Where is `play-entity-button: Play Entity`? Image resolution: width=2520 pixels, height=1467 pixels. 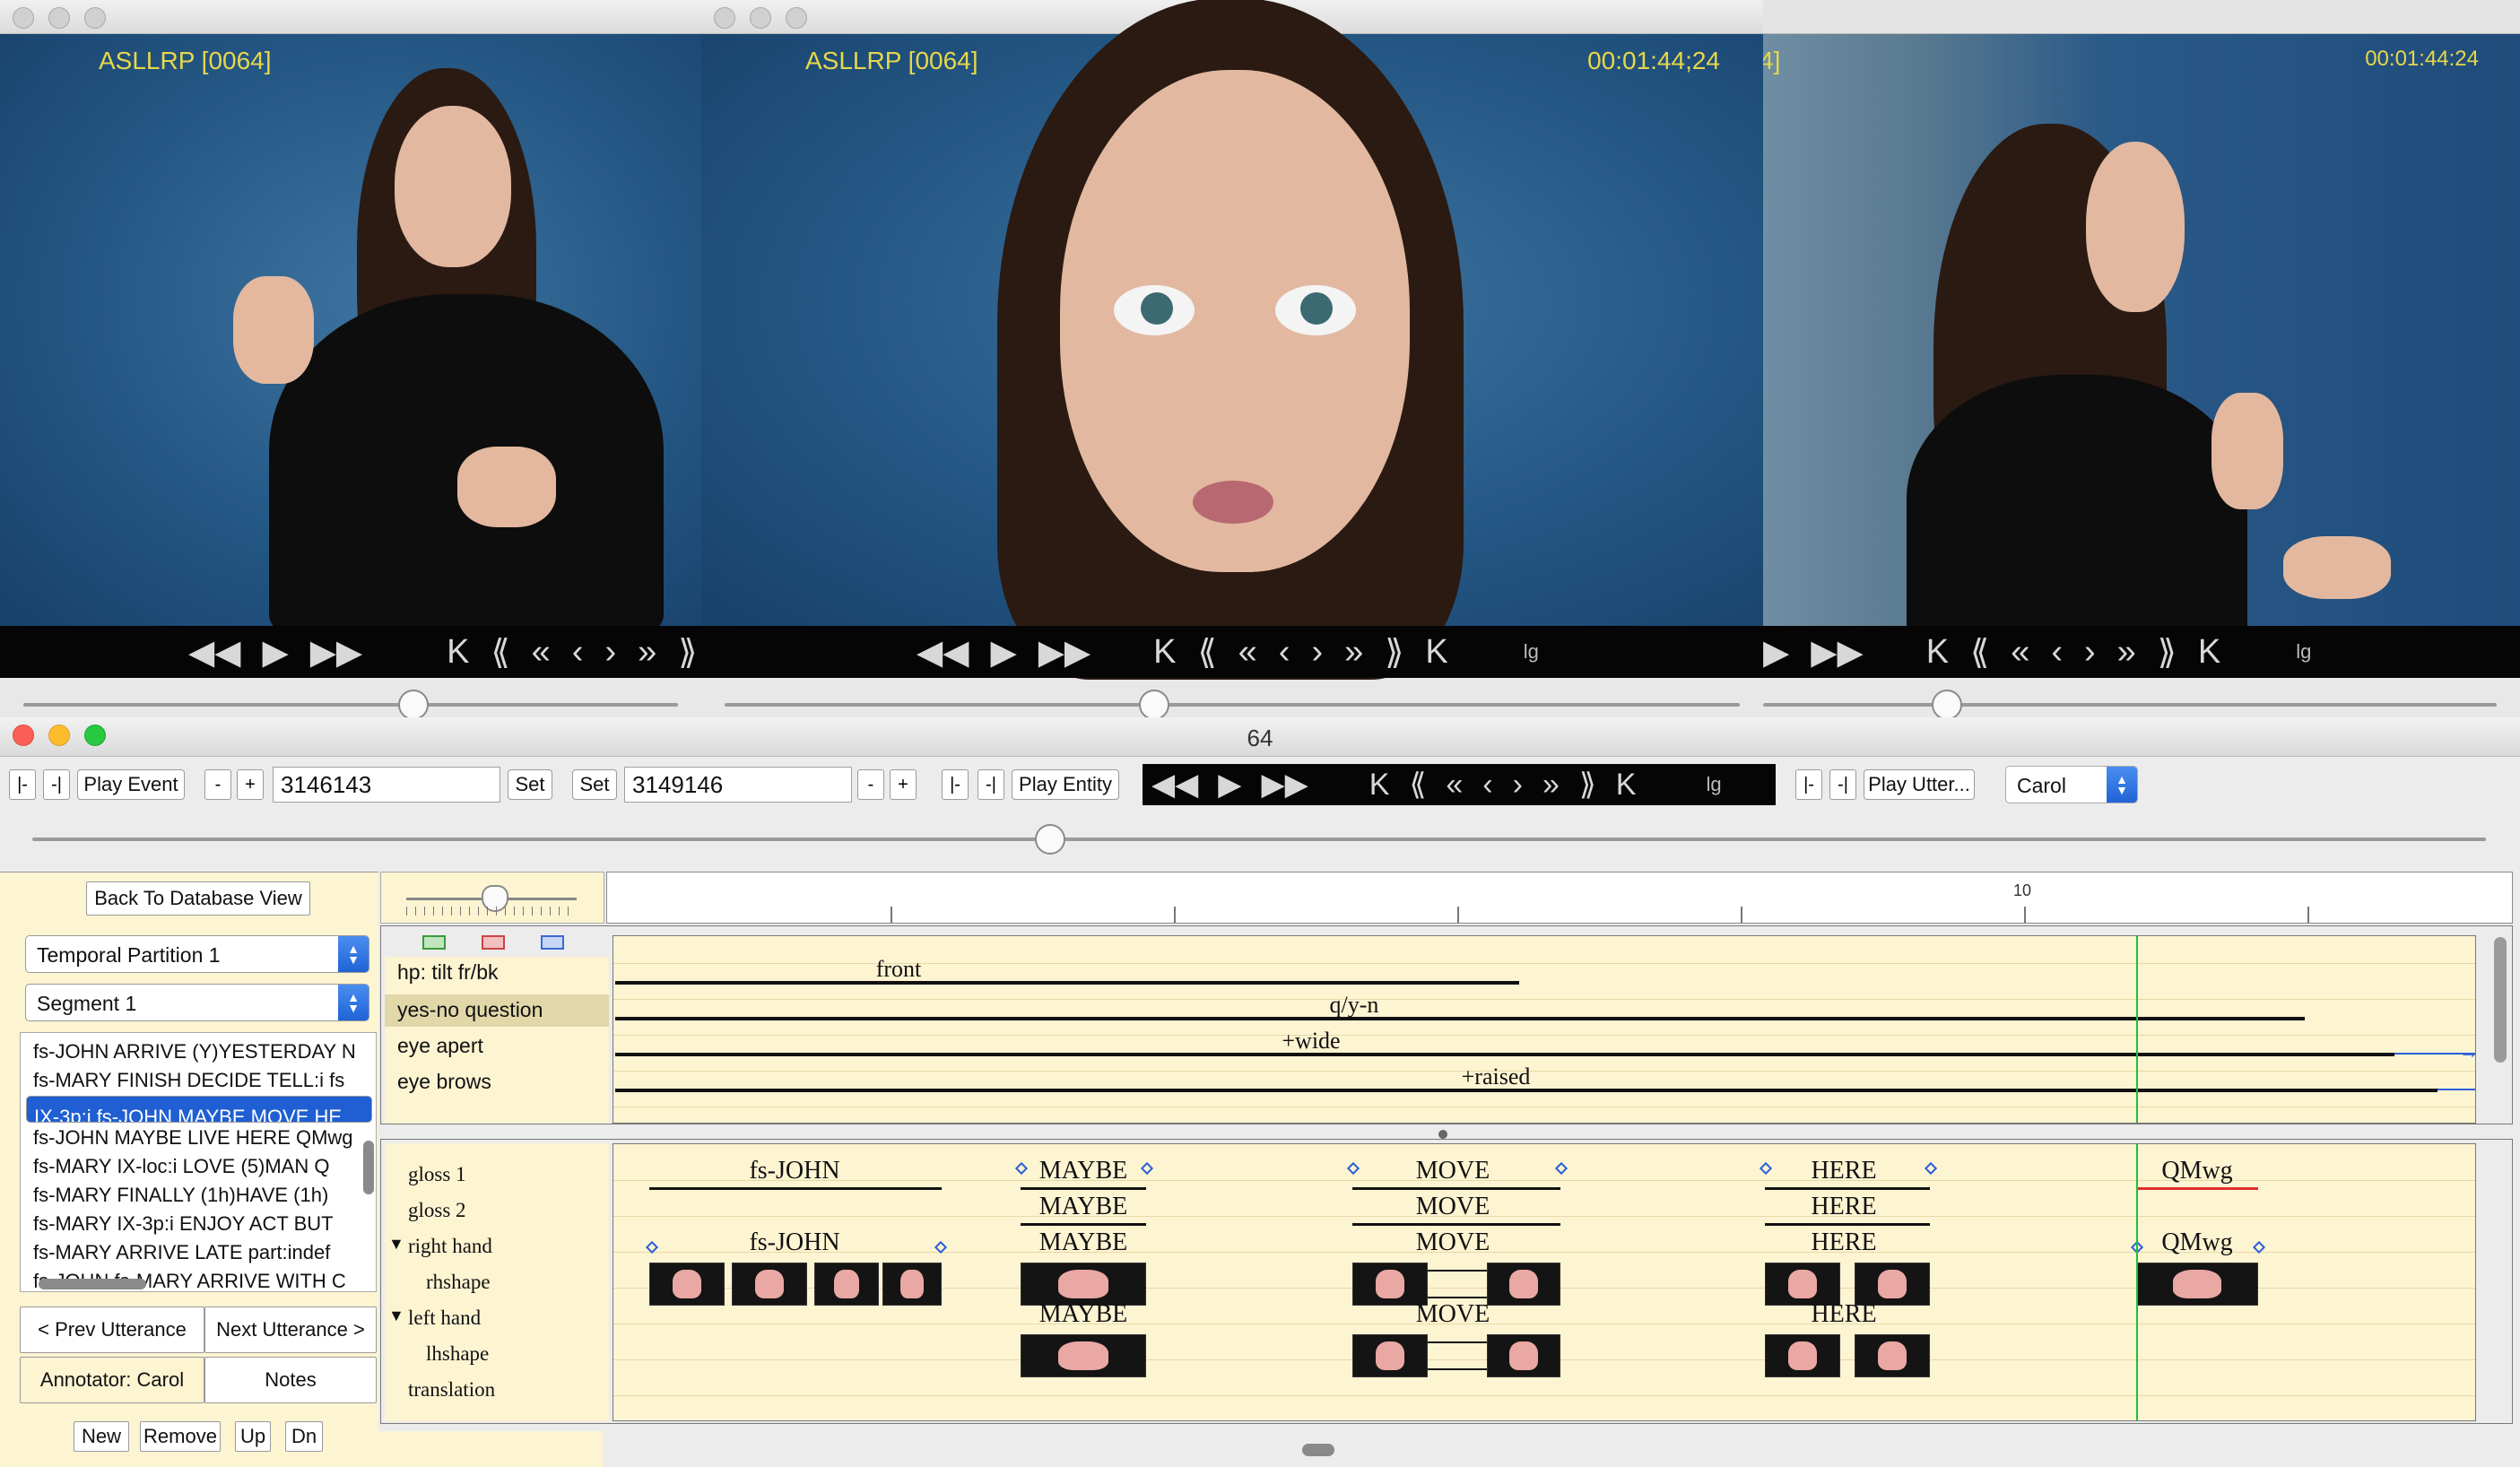
play-entity-button: Play Entity is located at coordinates (1065, 784).